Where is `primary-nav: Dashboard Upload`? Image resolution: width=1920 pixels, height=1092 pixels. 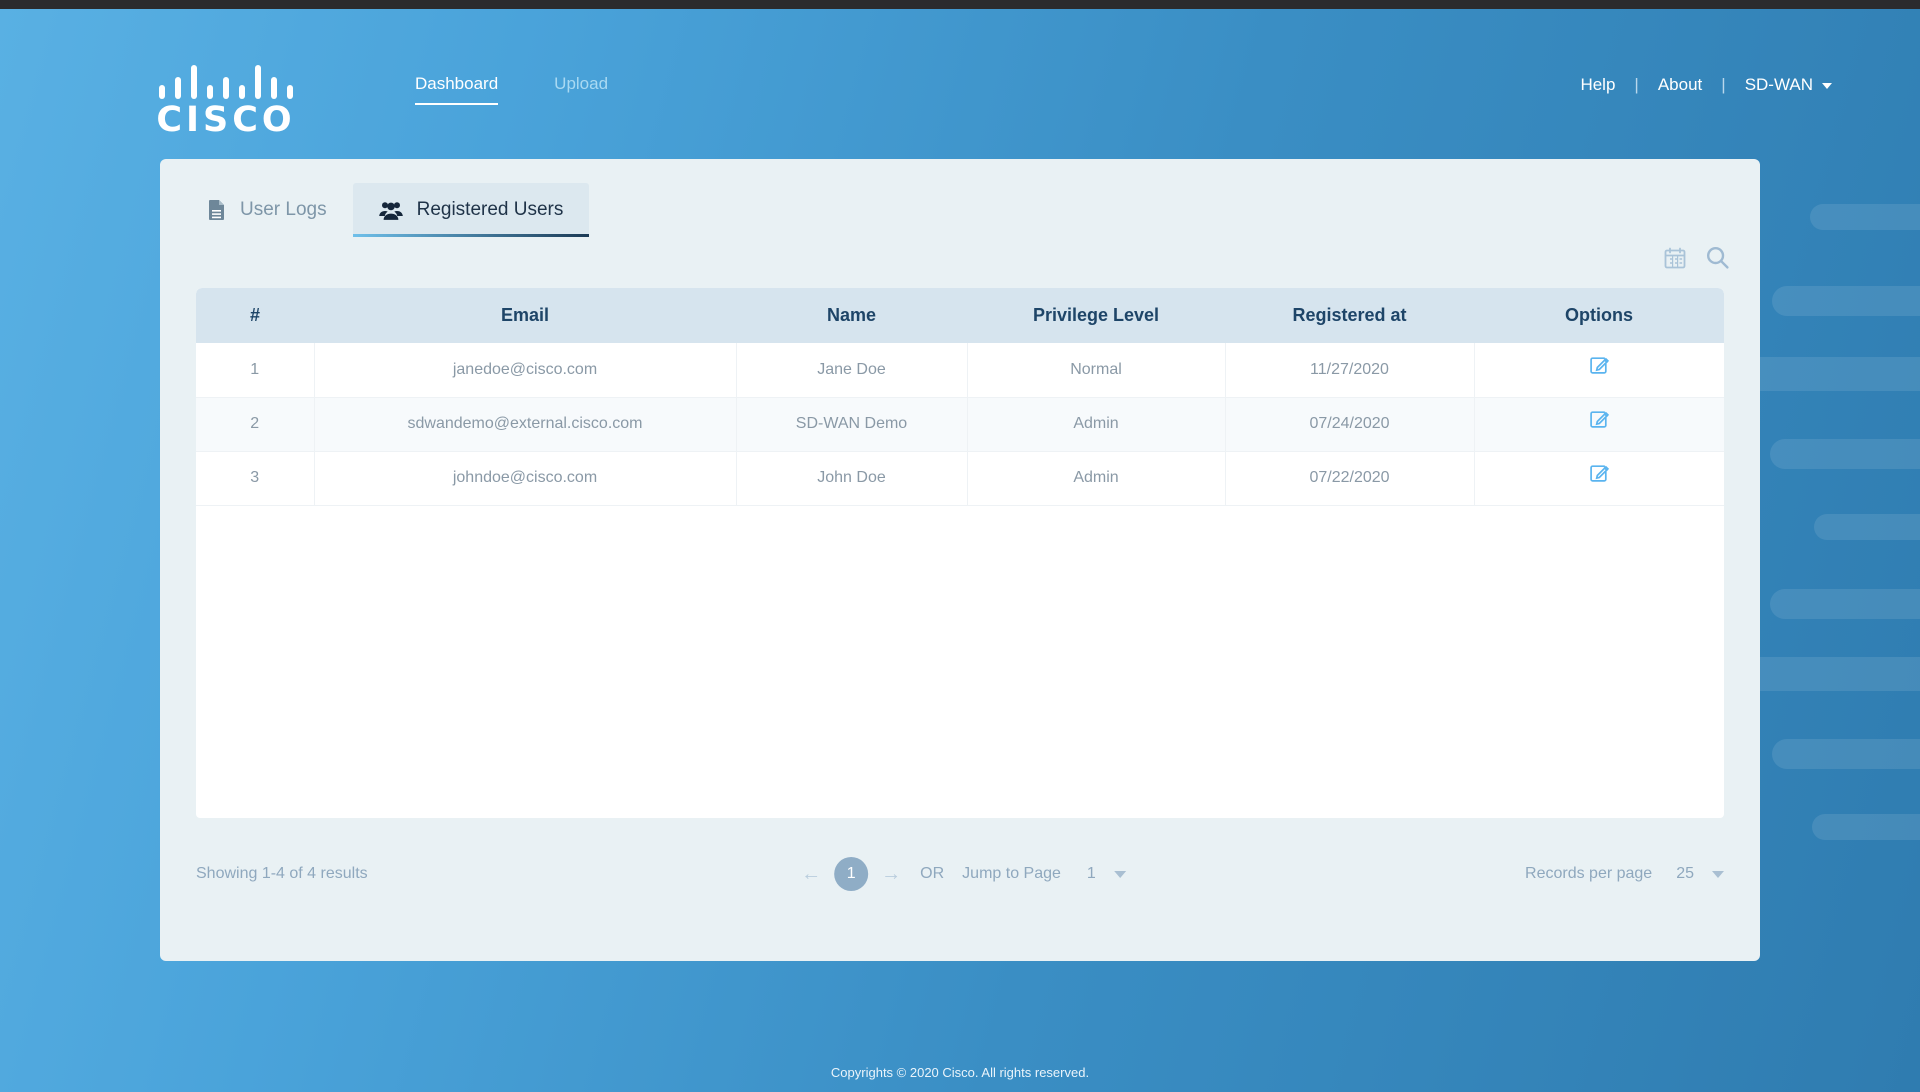
primary-nav: Dashboard Upload is located at coordinates (511, 90).